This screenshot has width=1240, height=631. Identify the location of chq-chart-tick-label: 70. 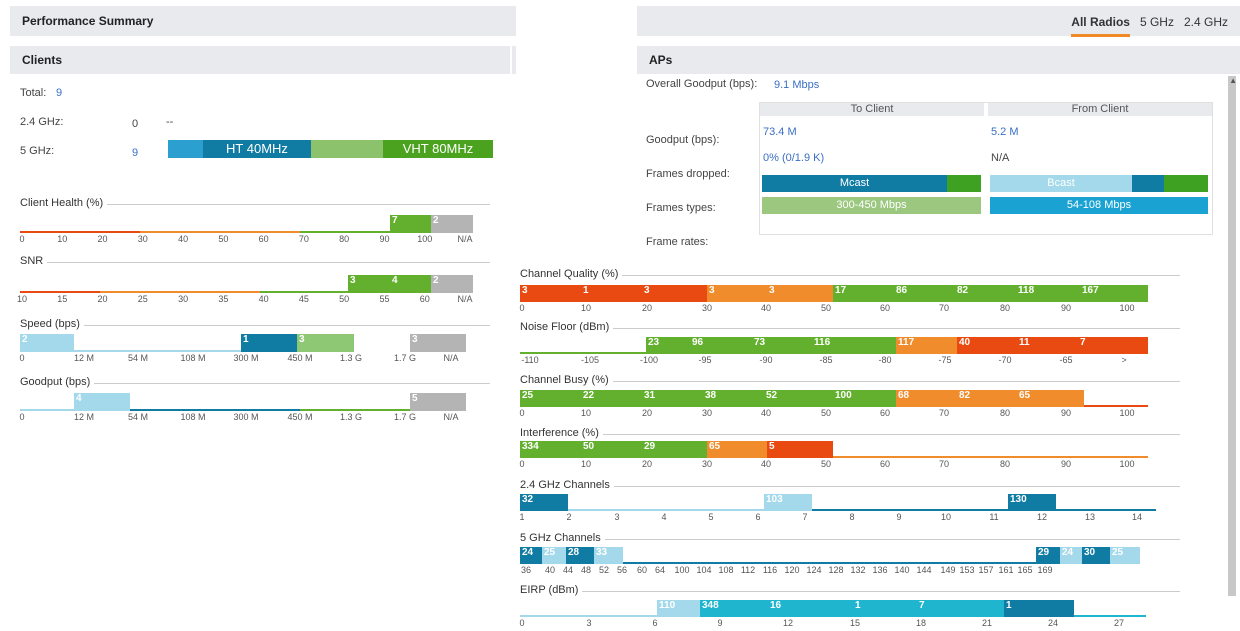
(944, 308).